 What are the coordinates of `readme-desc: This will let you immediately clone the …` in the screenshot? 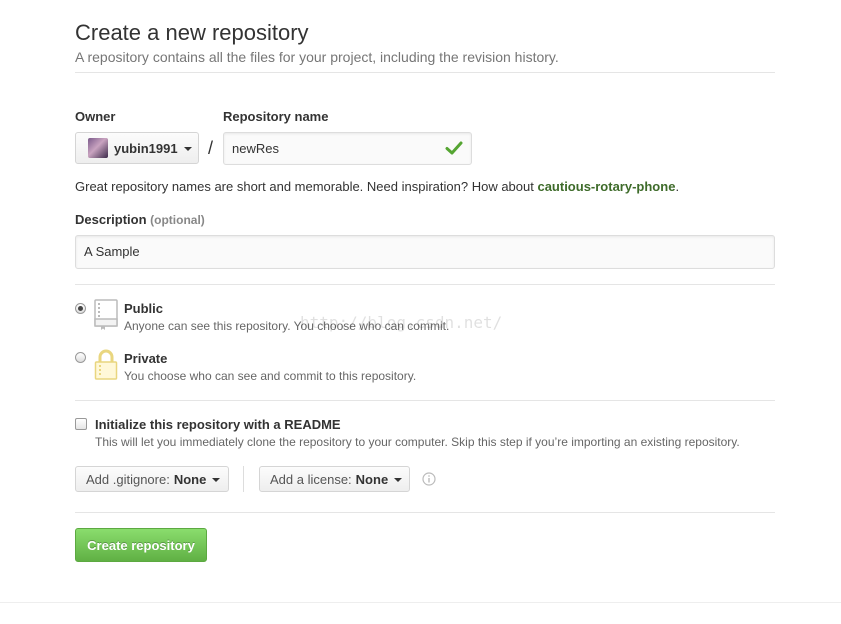 It's located at (417, 442).